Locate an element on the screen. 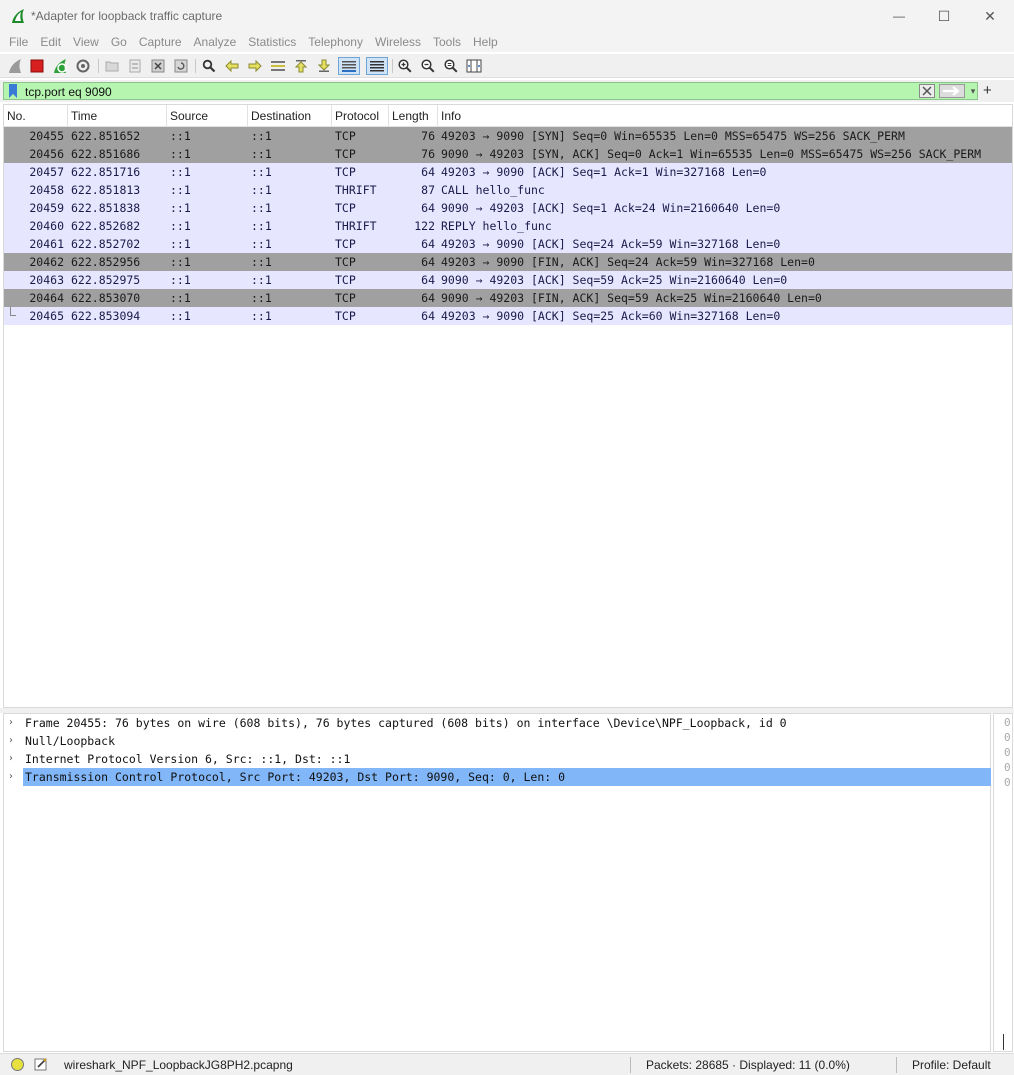 The height and width of the screenshot is (1075, 1014). status-separator is located at coordinates (896, 1065).